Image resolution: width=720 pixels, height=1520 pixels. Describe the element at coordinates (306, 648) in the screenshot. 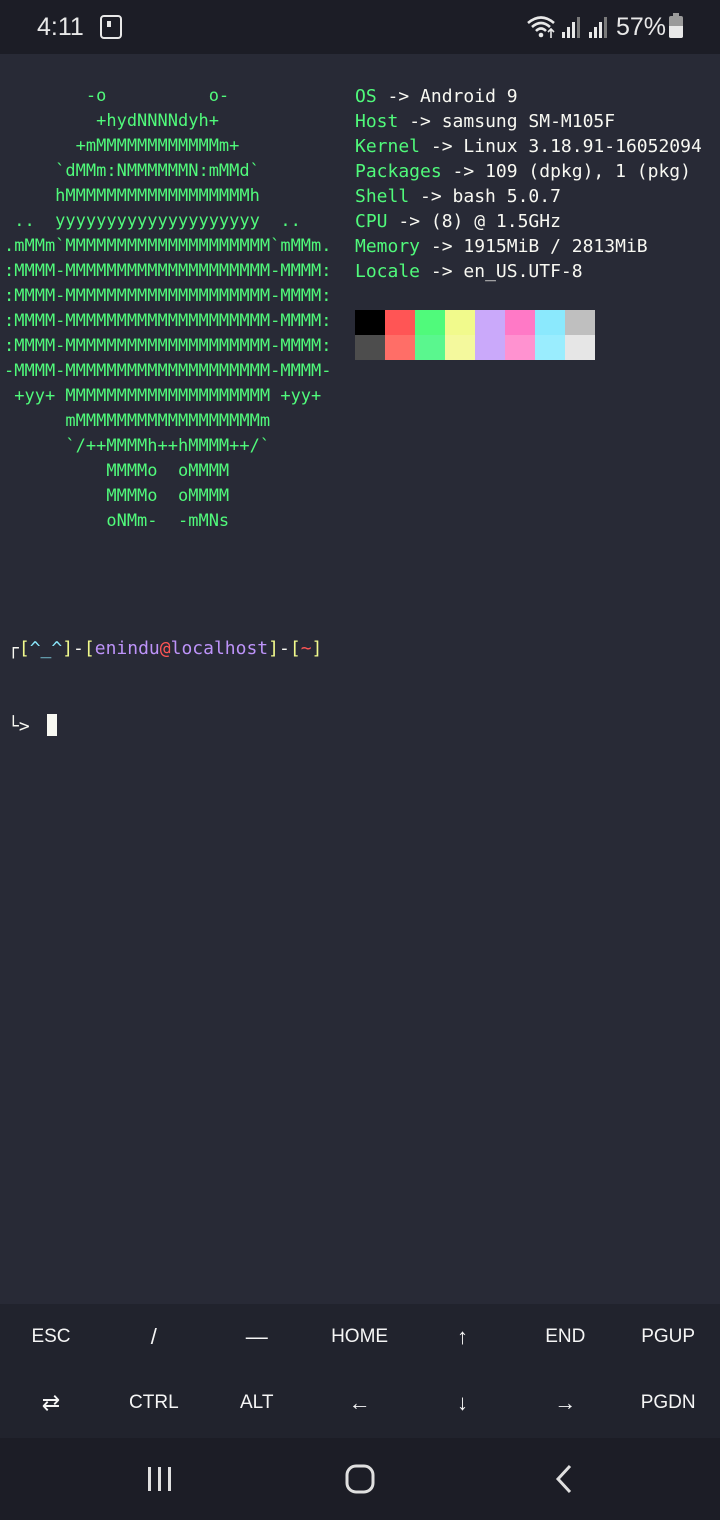

I see `prompt-cwd: ~` at that location.